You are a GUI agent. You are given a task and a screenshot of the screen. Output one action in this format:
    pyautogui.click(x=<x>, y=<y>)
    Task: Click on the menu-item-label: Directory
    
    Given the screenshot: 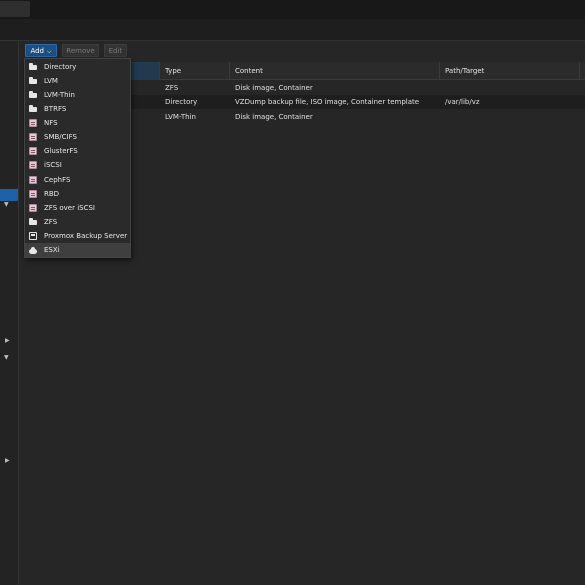 What is the action you would take?
    pyautogui.click(x=60, y=67)
    